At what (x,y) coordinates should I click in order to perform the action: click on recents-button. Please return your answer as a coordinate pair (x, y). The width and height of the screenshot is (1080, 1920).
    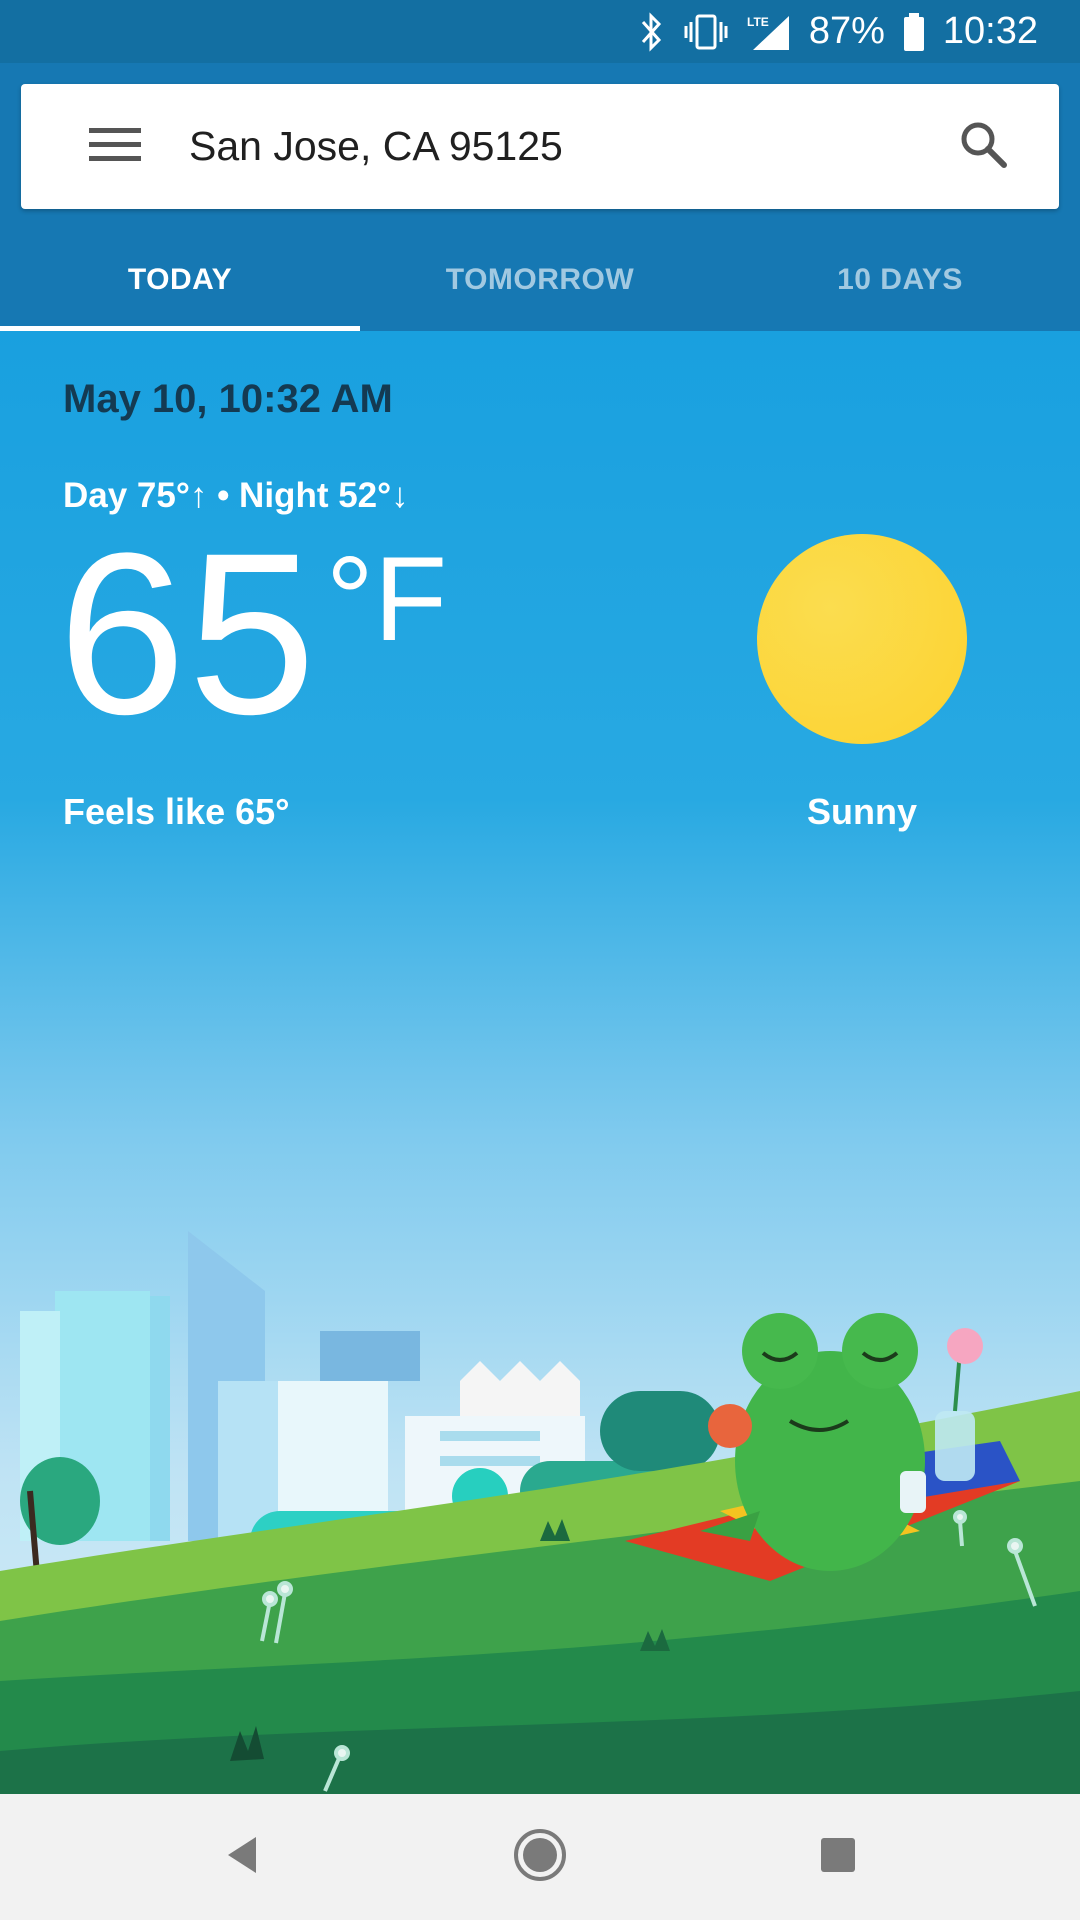
    Looking at the image, I should click on (838, 1857).